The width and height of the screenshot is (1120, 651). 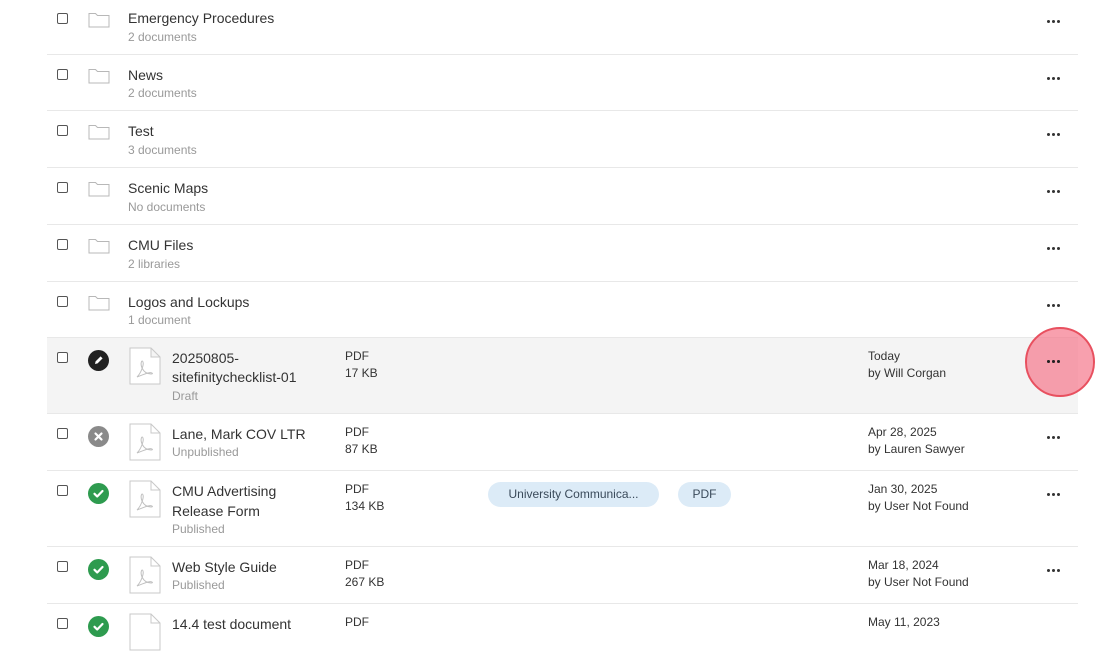 I want to click on modified-date: Today, so click(x=884, y=356).